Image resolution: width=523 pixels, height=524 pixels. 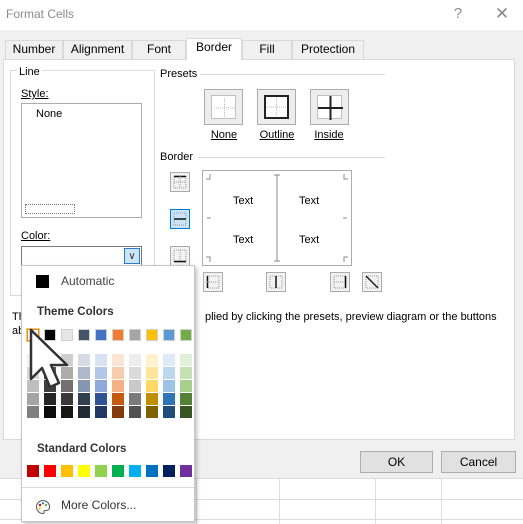 I want to click on border-top-button, so click(x=180, y=182).